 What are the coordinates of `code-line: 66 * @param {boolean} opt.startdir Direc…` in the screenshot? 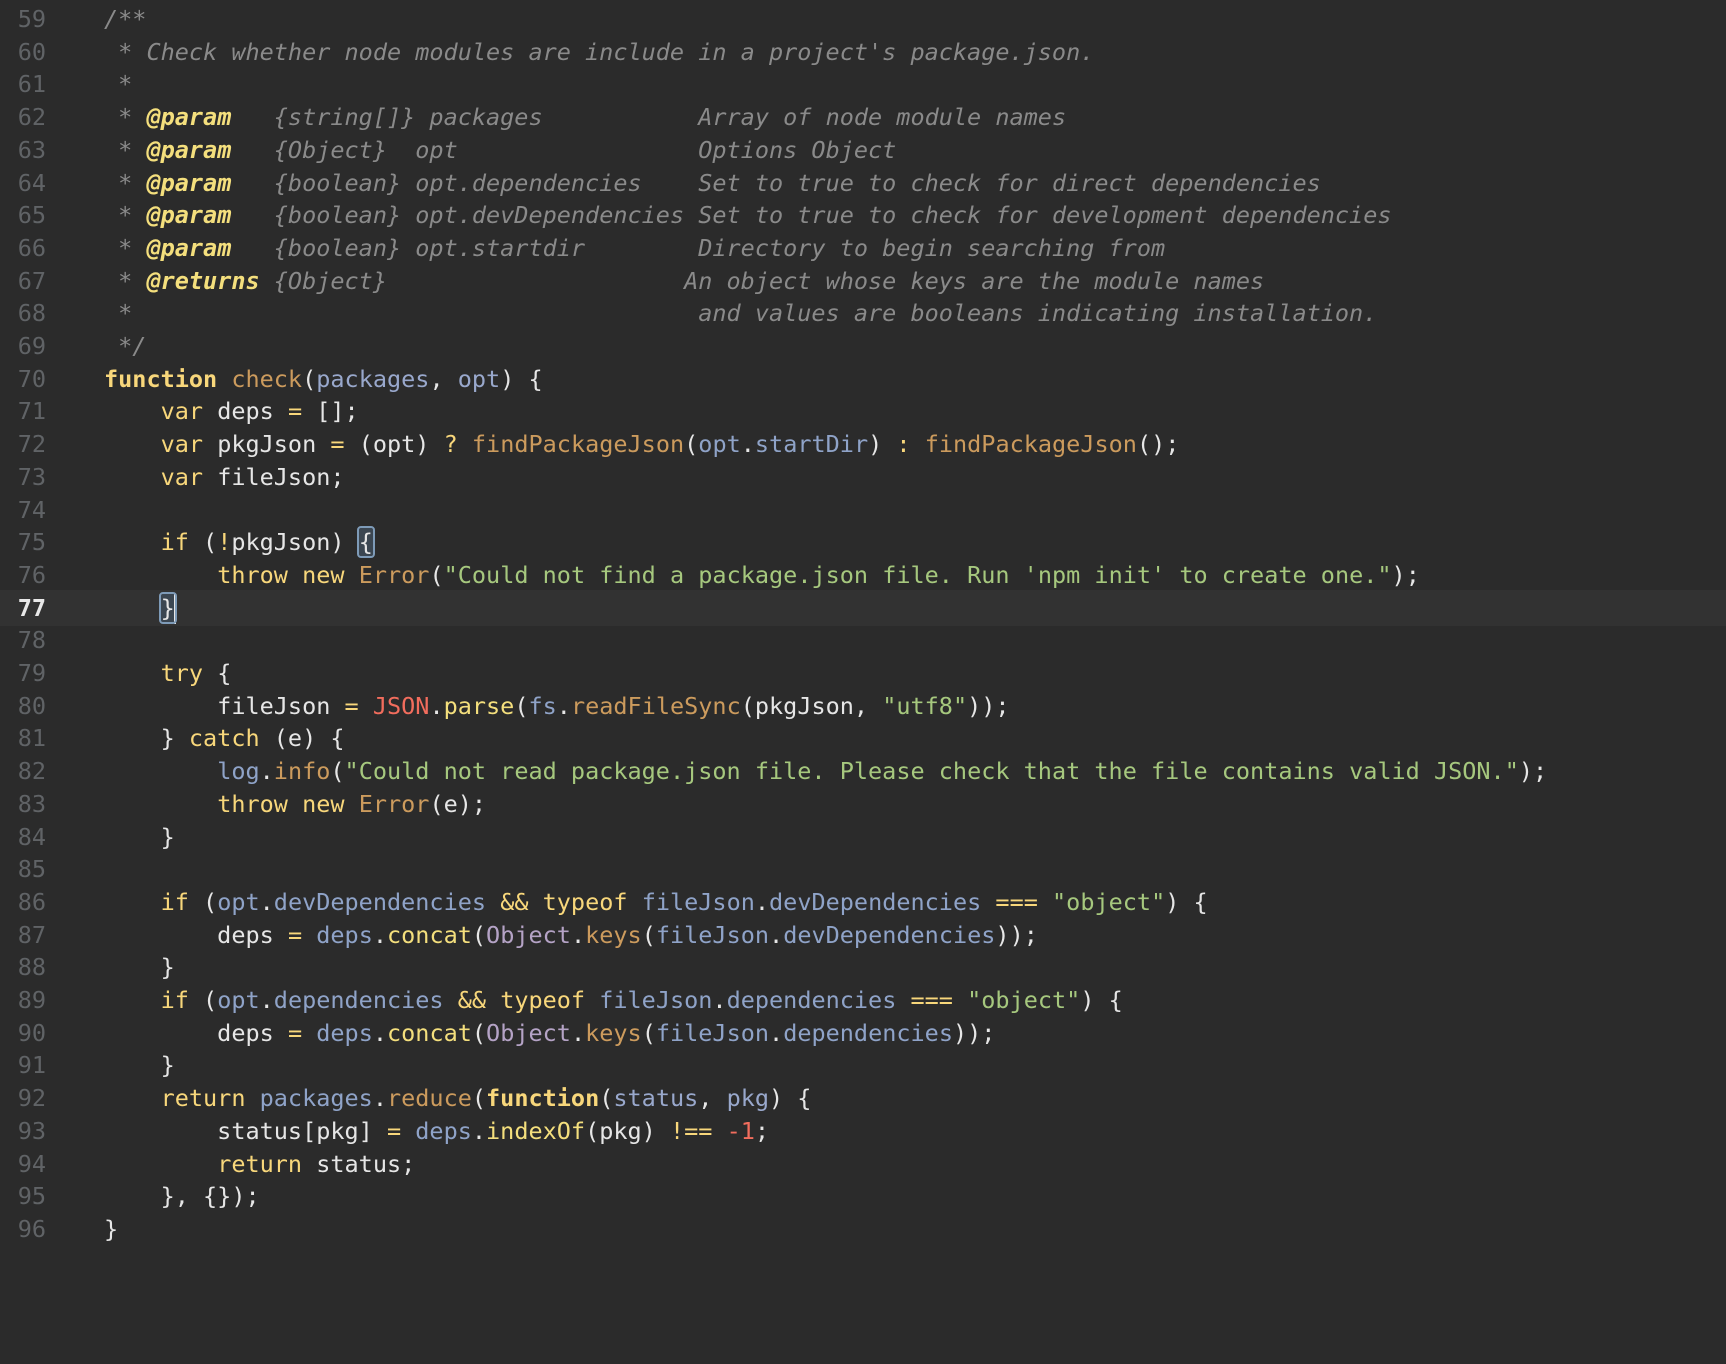 It's located at (863, 248).